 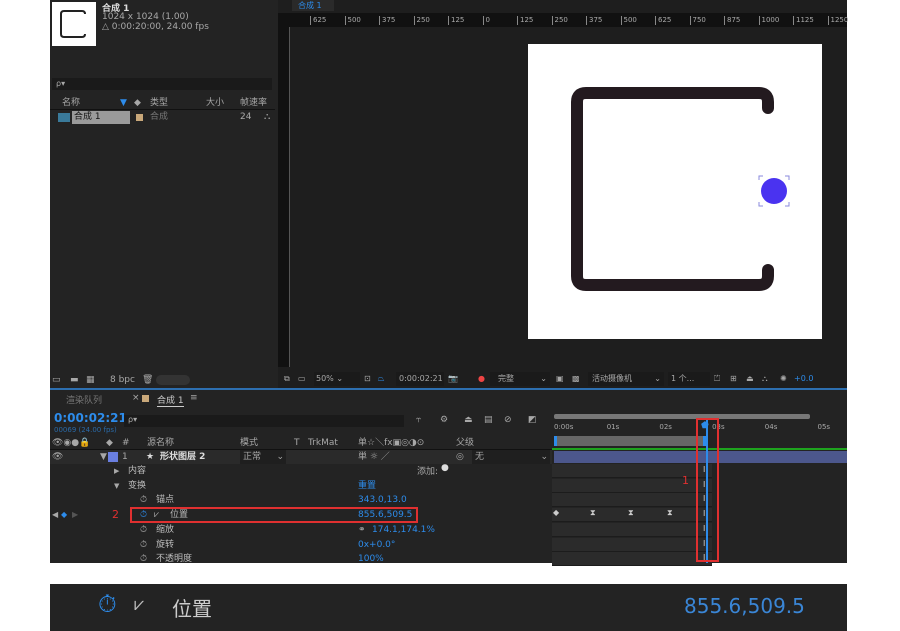 I want to click on tab-render-queue: 渲染队列, so click(x=84, y=399).